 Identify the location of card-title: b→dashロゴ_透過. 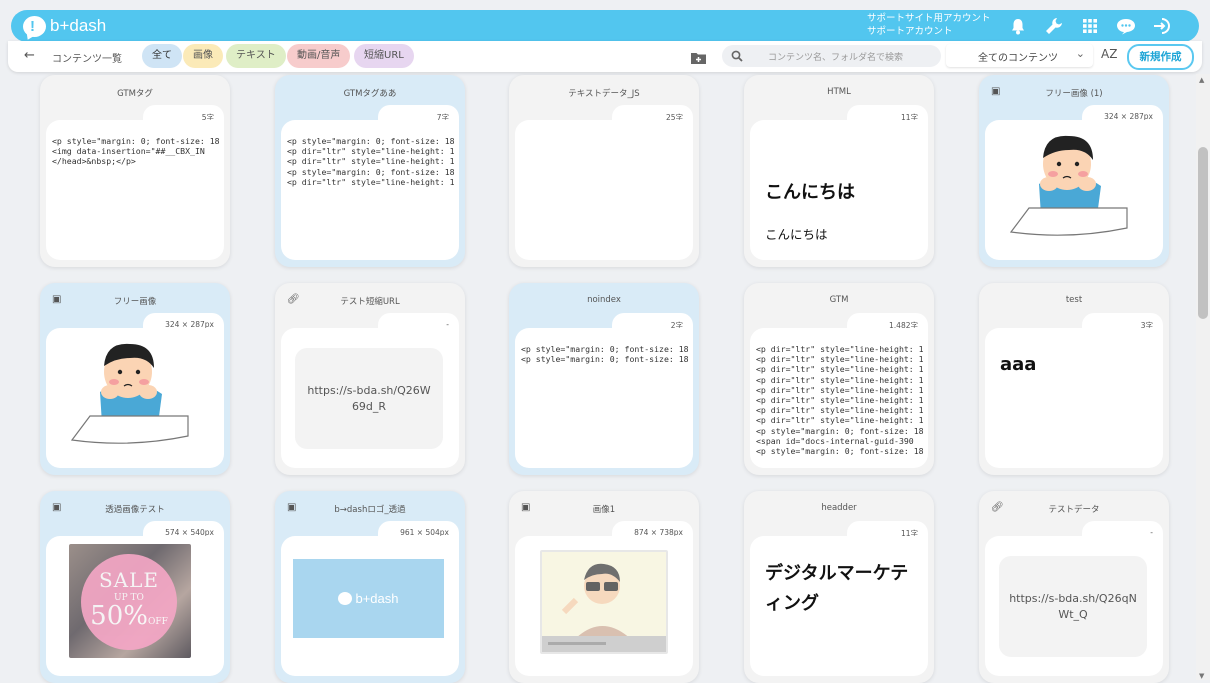
(370, 510).